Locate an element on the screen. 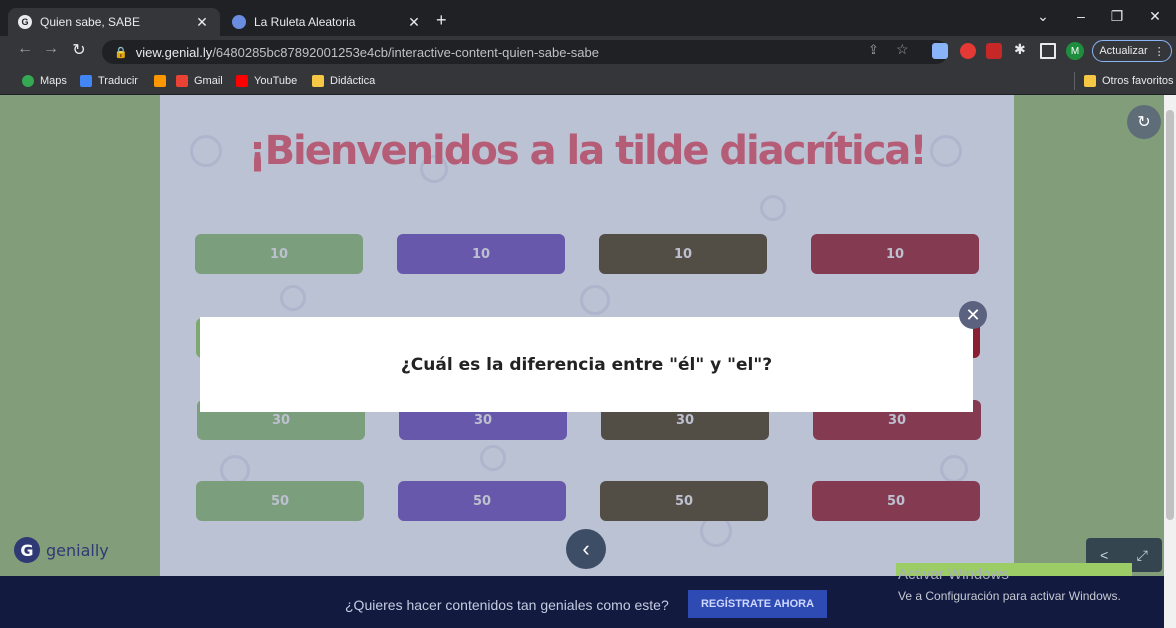 The image size is (1176, 628). bookmark-label: Didáctica is located at coordinates (353, 81).